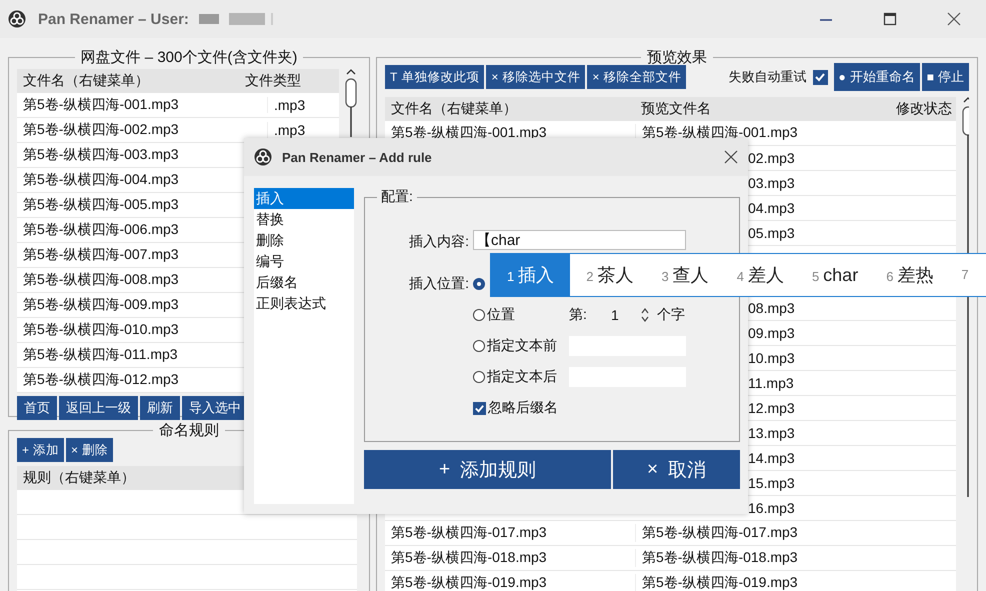  What do you see at coordinates (963, 275) in the screenshot?
I see `ime-candidate: 7` at bounding box center [963, 275].